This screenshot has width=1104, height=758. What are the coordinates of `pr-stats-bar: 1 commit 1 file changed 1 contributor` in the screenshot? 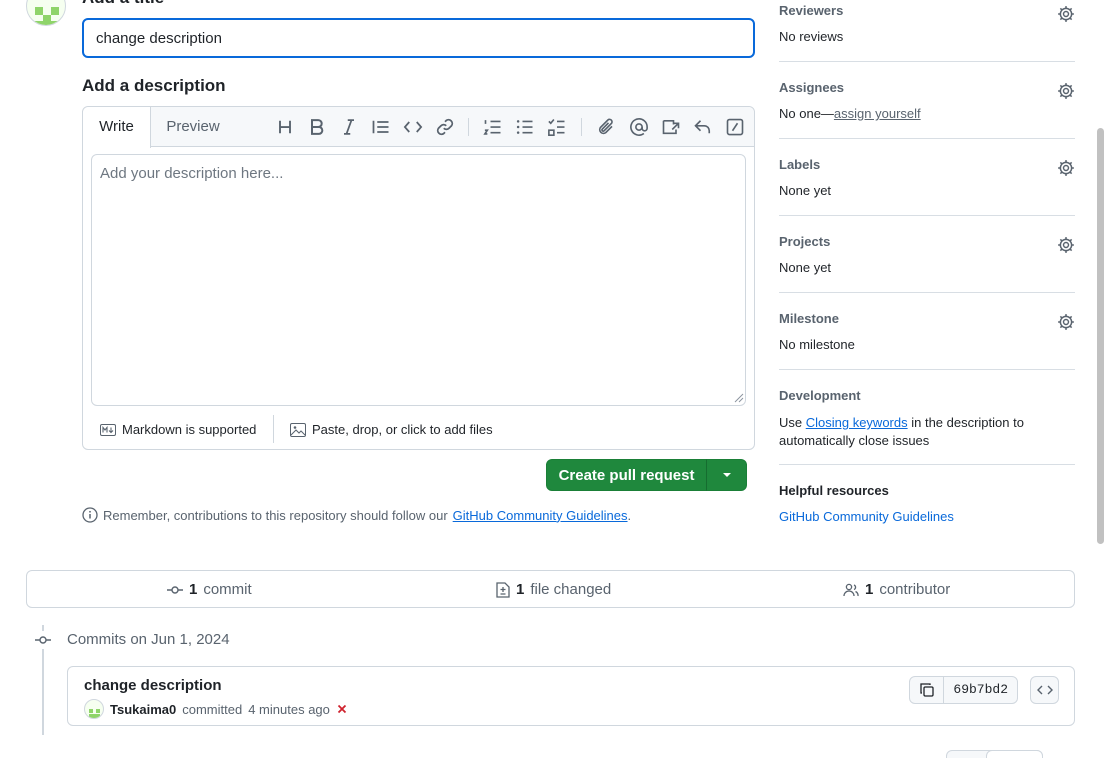 It's located at (550, 589).